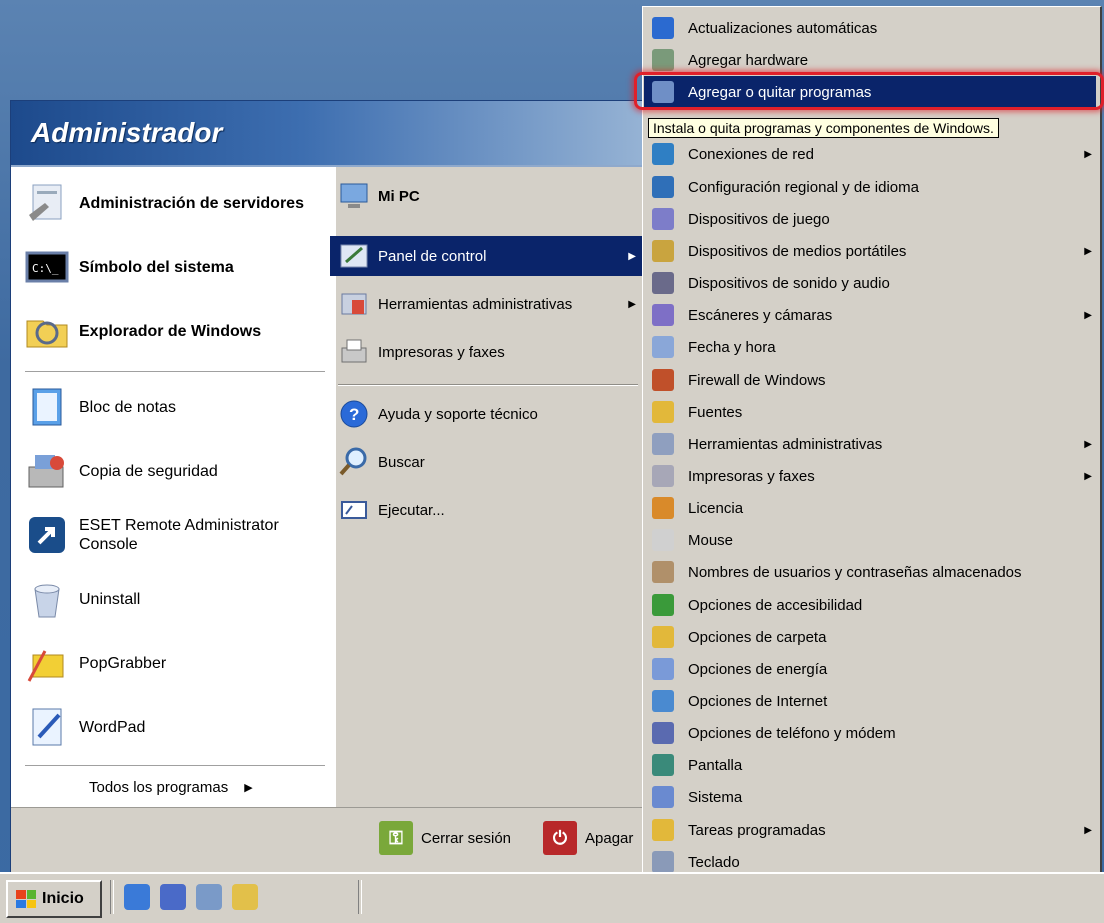 This screenshot has width=1104, height=923. Describe the element at coordinates (870, 380) in the screenshot. I see `cp-item-firewall: Firewall de Windows` at that location.